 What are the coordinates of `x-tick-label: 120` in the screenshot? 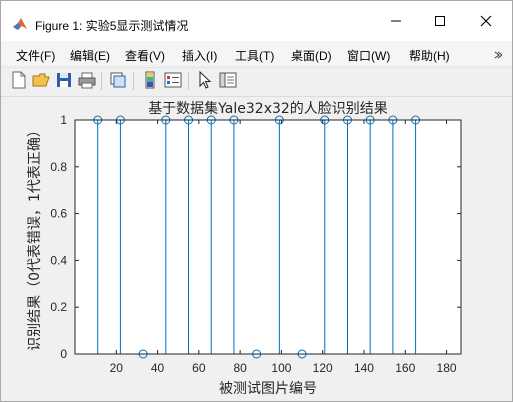 It's located at (323, 368).